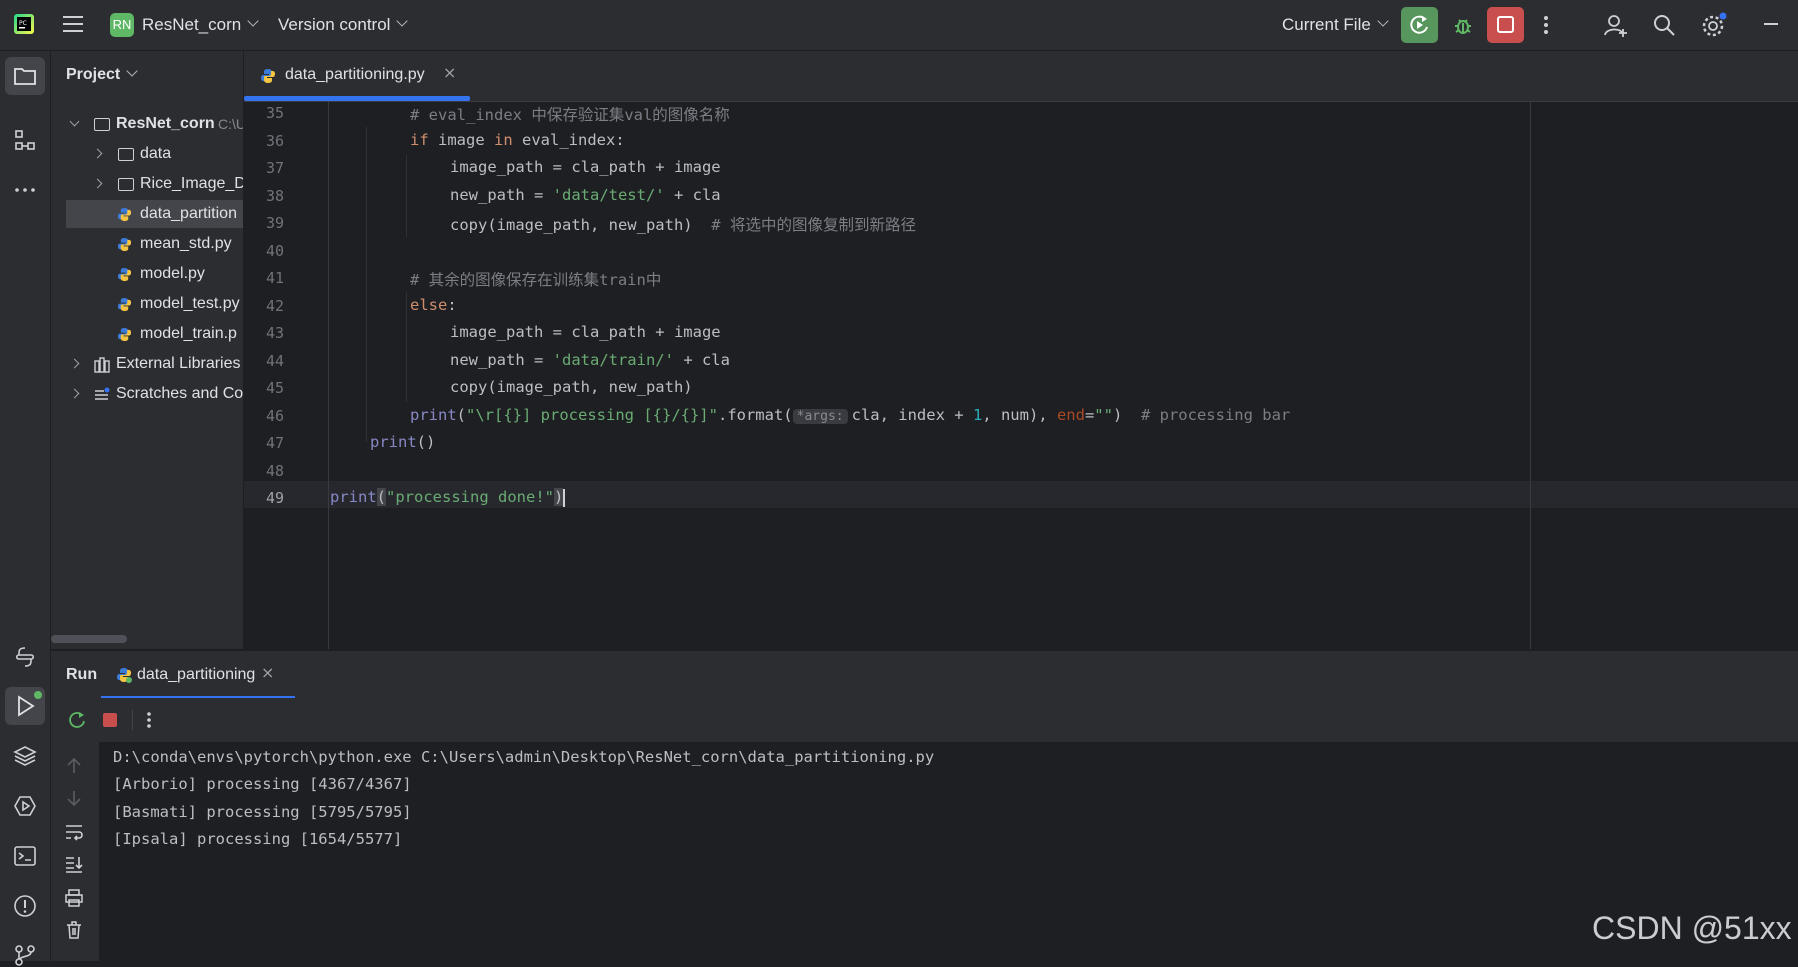 The height and width of the screenshot is (967, 1798). I want to click on code-line-35: # eval_index 中保存验证集val的图像名称, so click(570, 114).